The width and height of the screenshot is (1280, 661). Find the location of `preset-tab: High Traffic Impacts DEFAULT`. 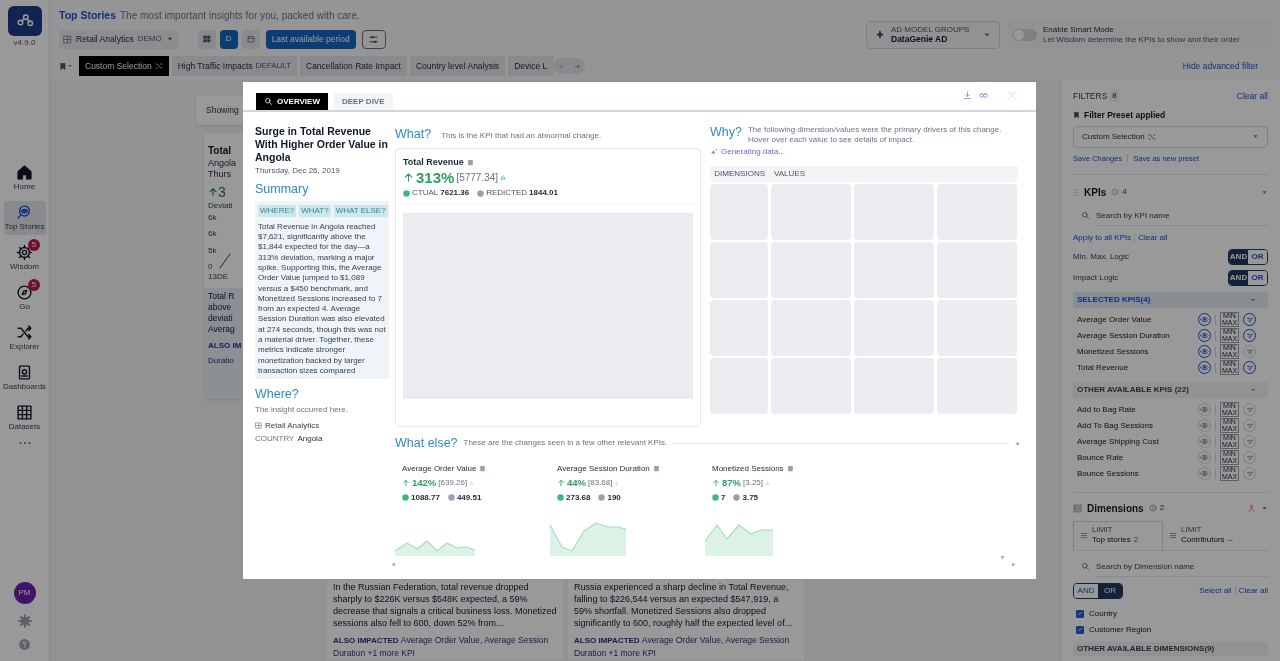

preset-tab: High Traffic Impacts DEFAULT is located at coordinates (234, 66).